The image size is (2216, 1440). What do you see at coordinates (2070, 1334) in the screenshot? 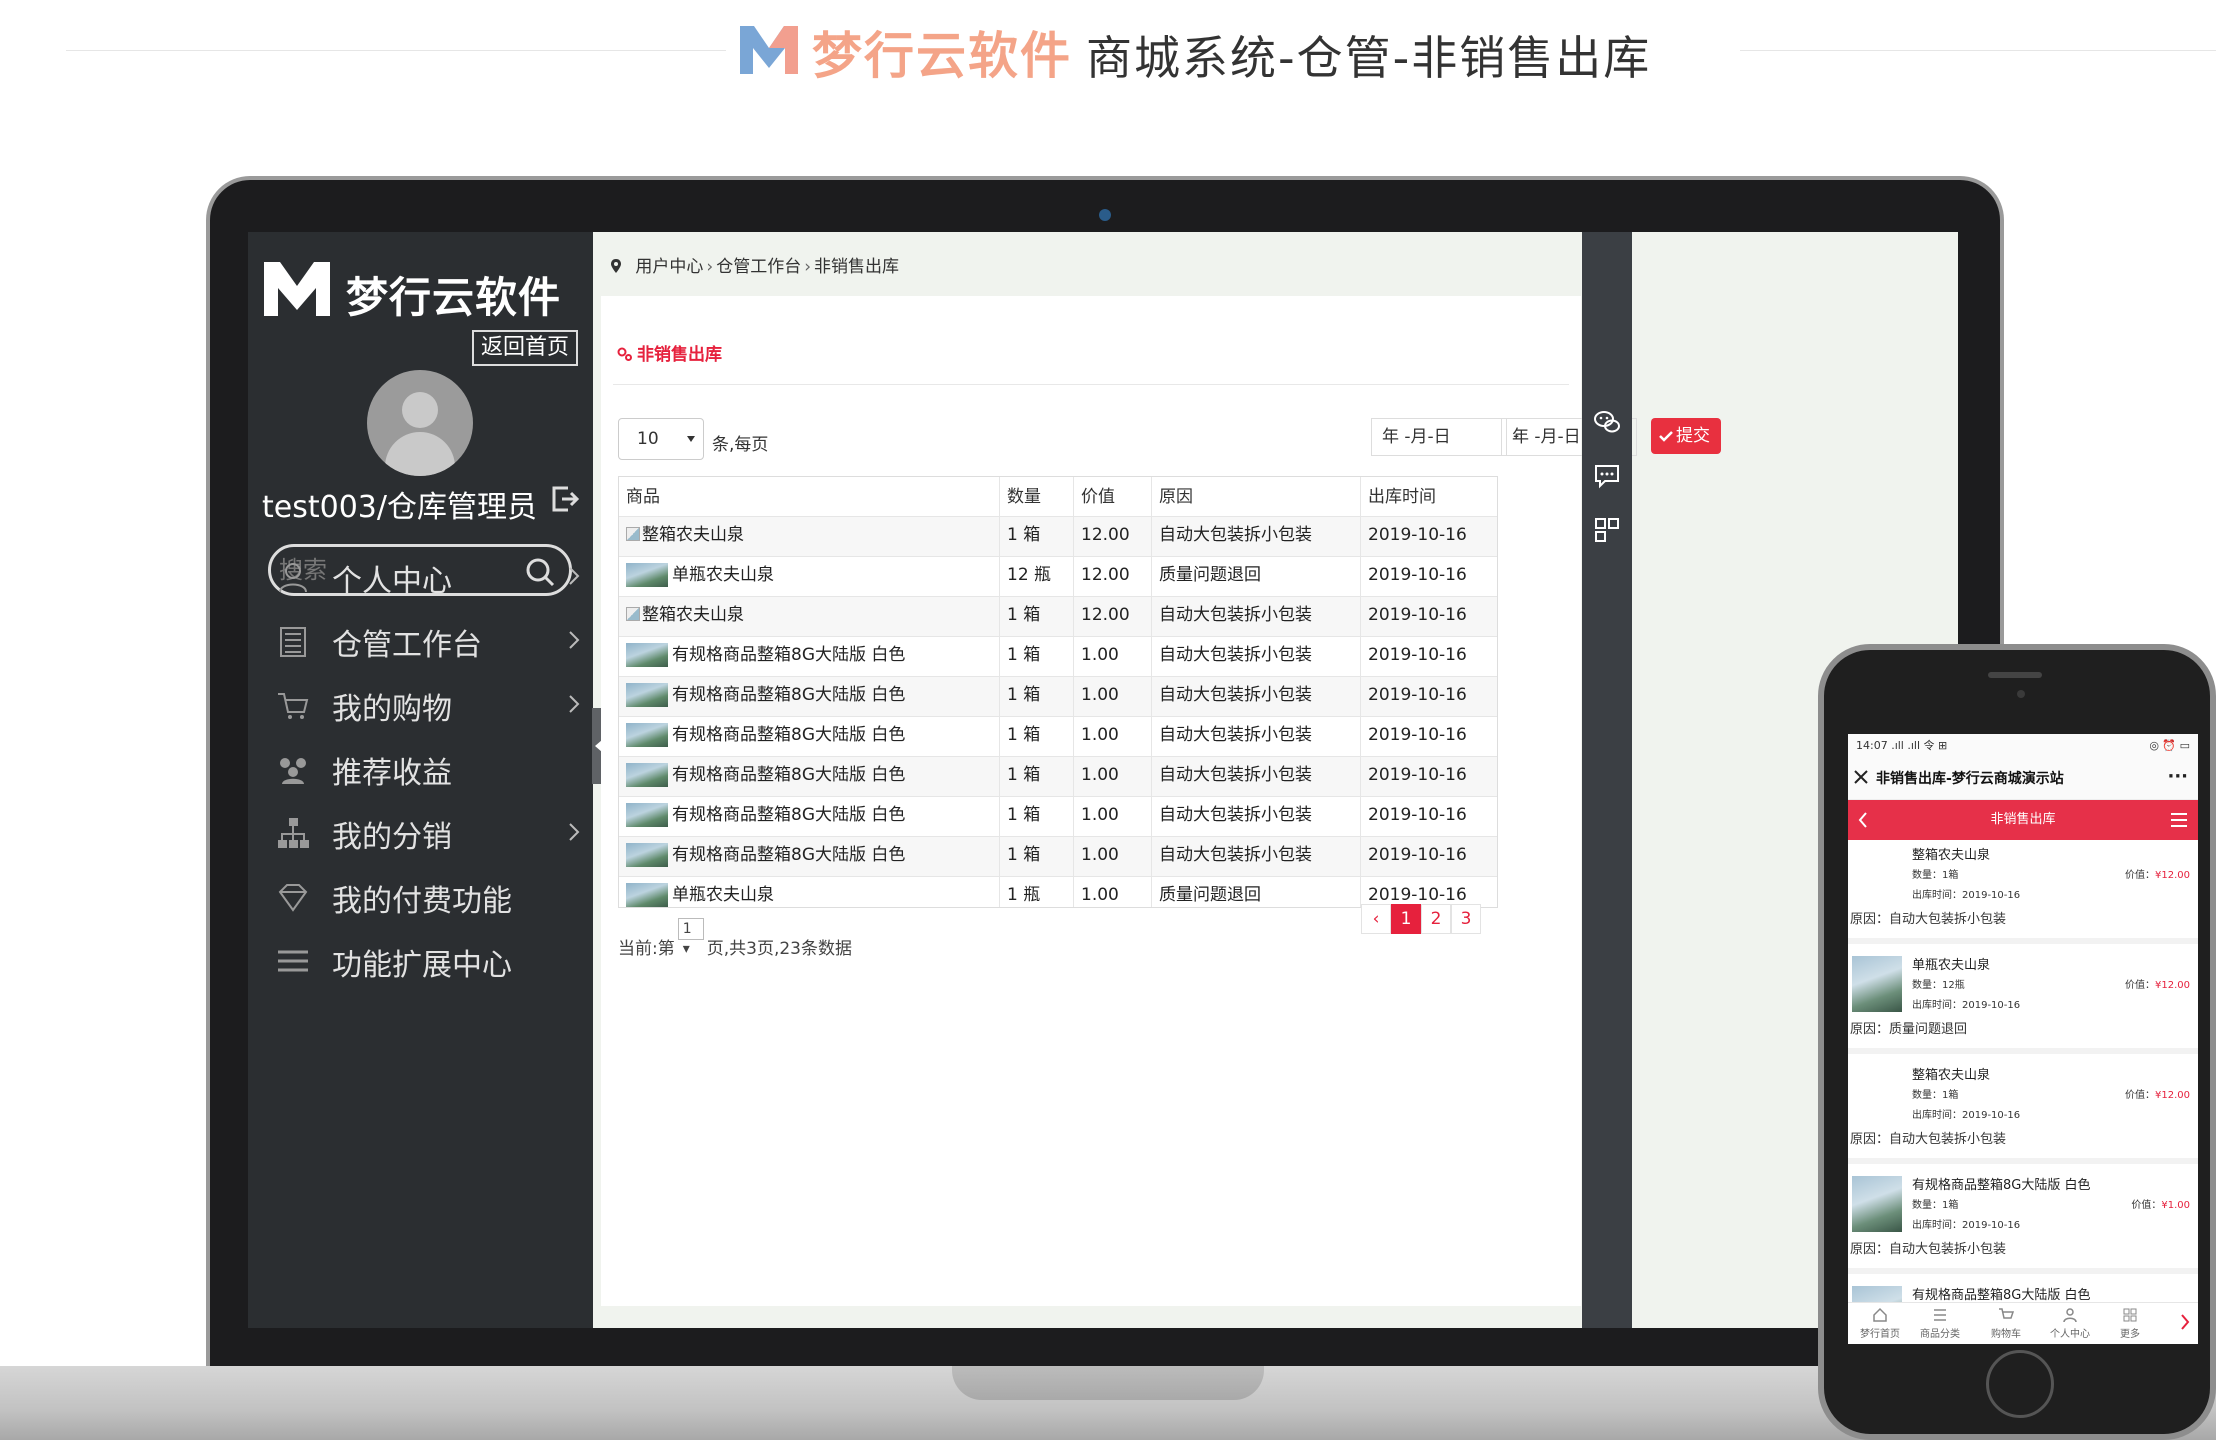
I see `tab-label: 个人中心` at bounding box center [2070, 1334].